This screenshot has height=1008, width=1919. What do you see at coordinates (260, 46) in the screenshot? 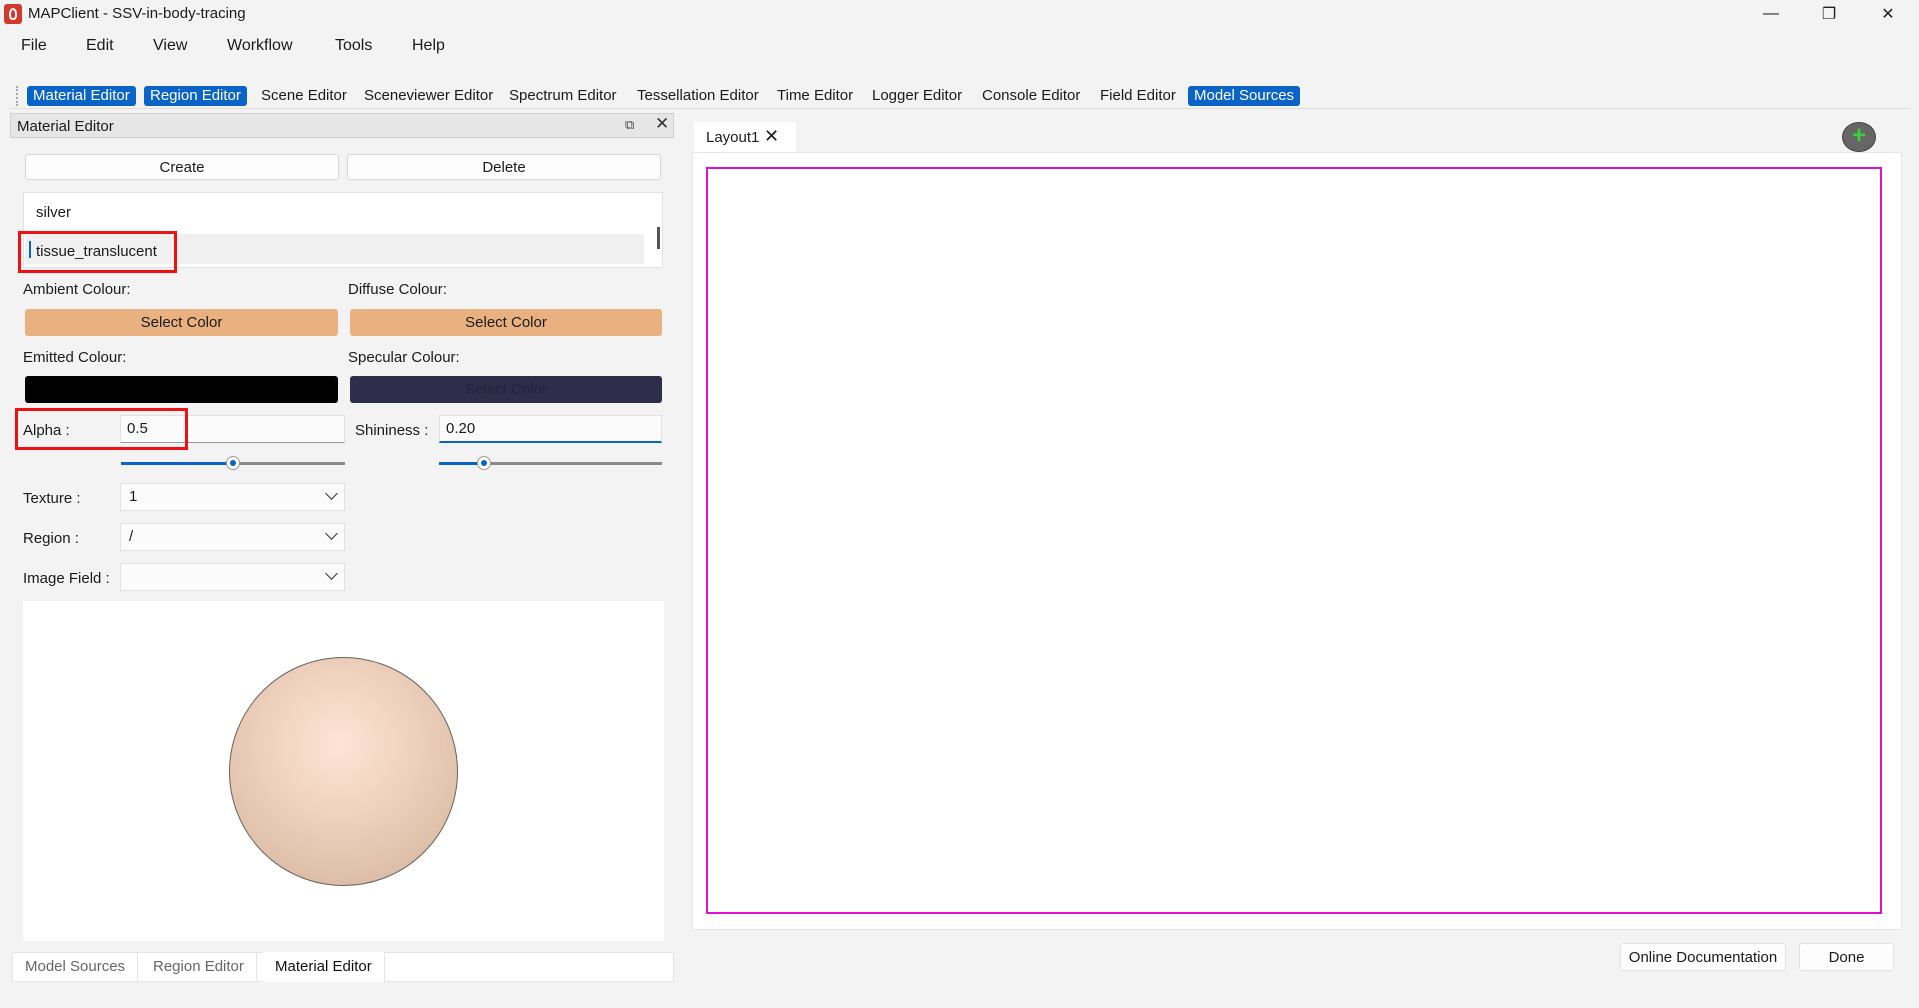
I see `menu-workflow: Workflow` at bounding box center [260, 46].